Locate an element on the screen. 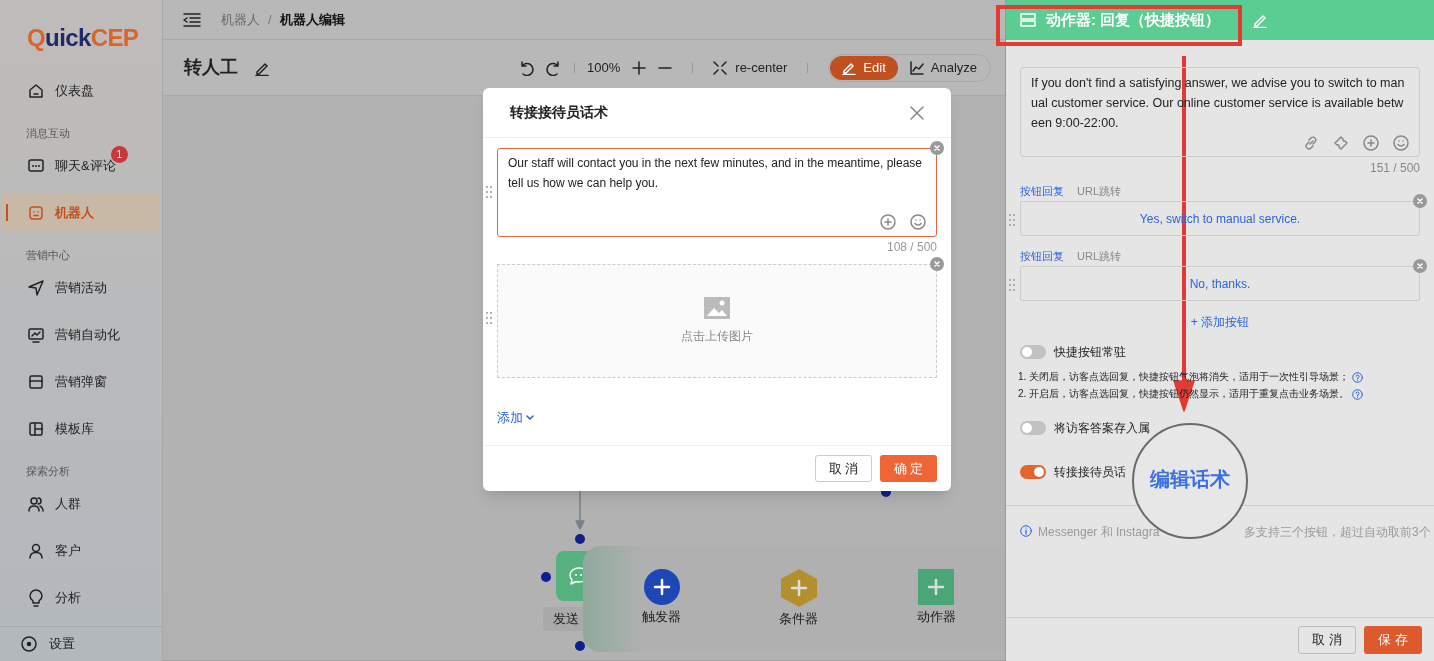 The height and width of the screenshot is (661, 1434). menu-icon is located at coordinates (192, 19).